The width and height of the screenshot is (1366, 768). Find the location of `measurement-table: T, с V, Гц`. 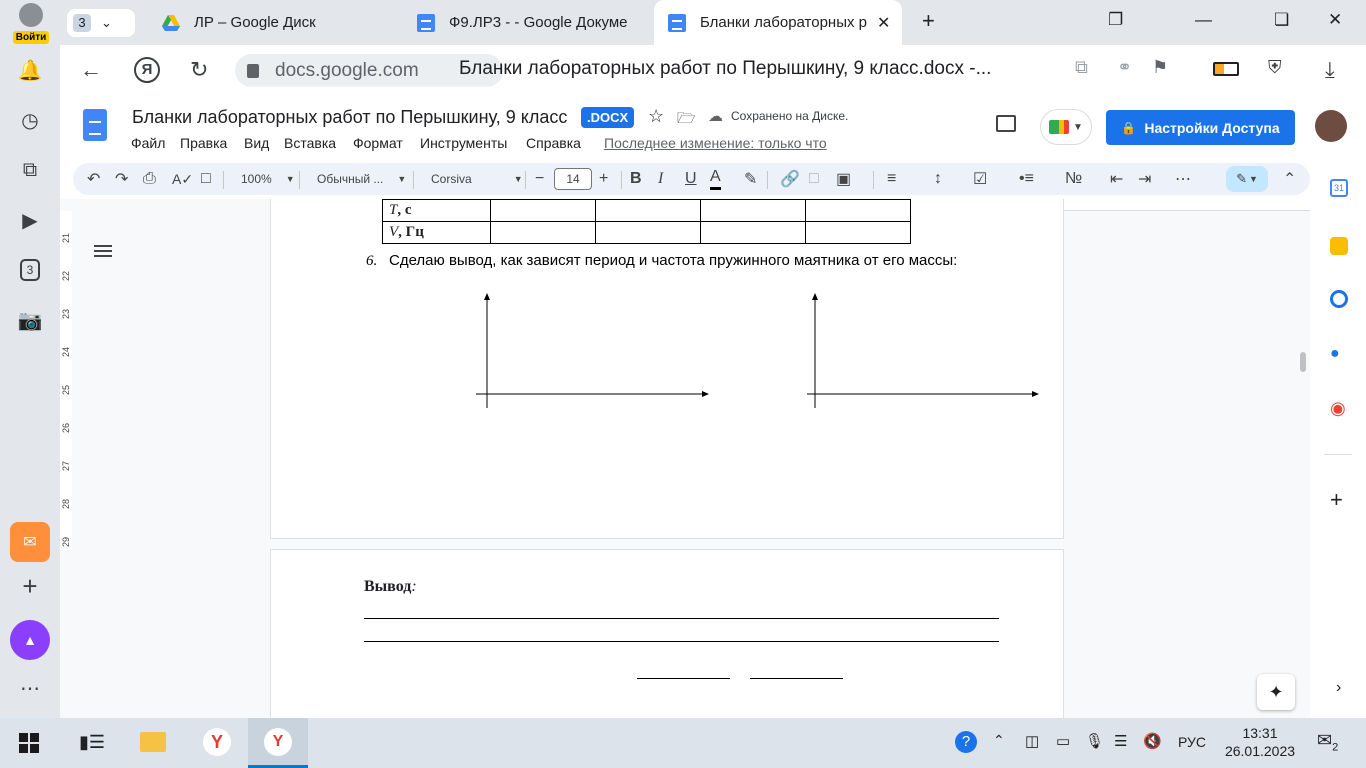

measurement-table: T, с V, Гц is located at coordinates (646, 221).